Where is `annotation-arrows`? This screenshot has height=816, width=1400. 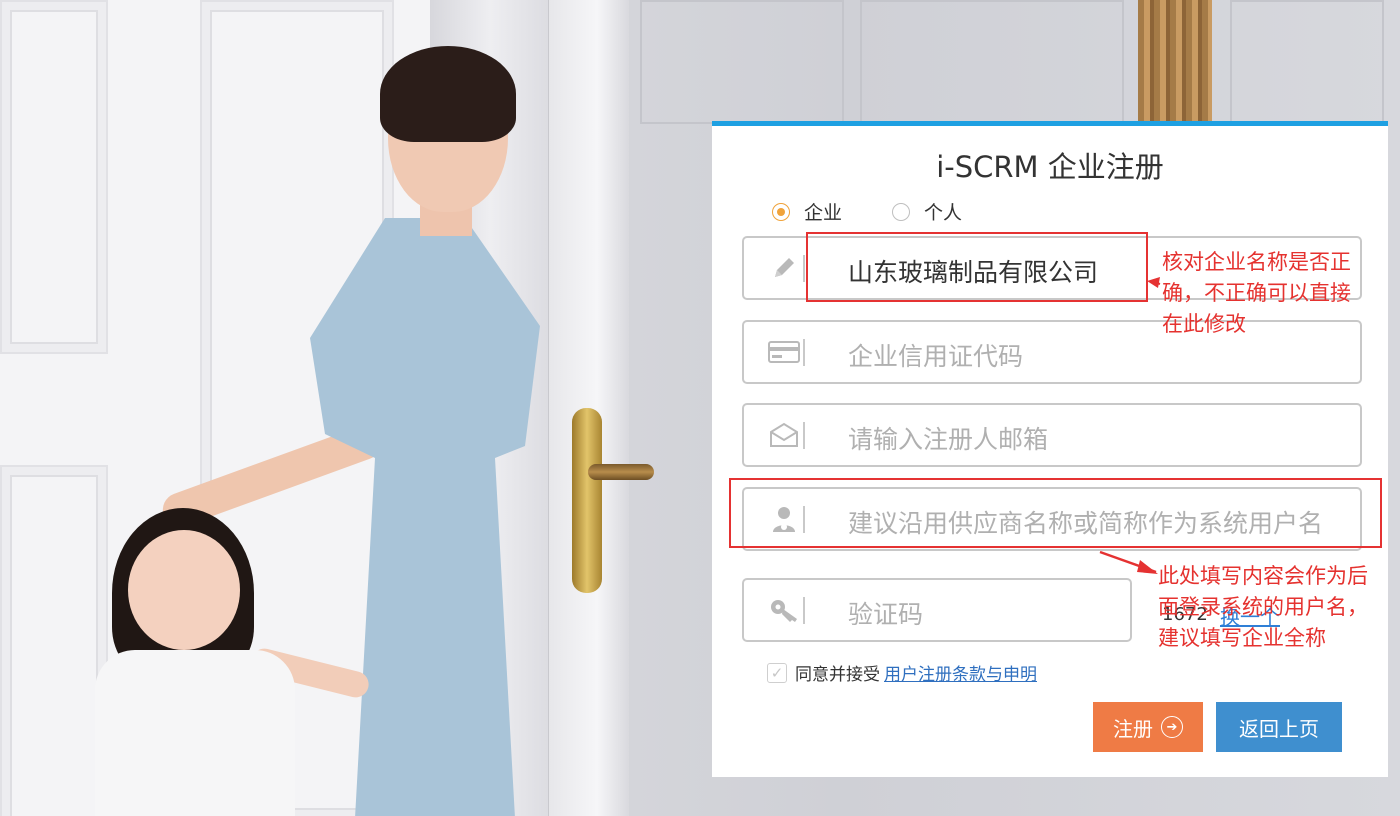
annotation-arrows is located at coordinates (1130, 425).